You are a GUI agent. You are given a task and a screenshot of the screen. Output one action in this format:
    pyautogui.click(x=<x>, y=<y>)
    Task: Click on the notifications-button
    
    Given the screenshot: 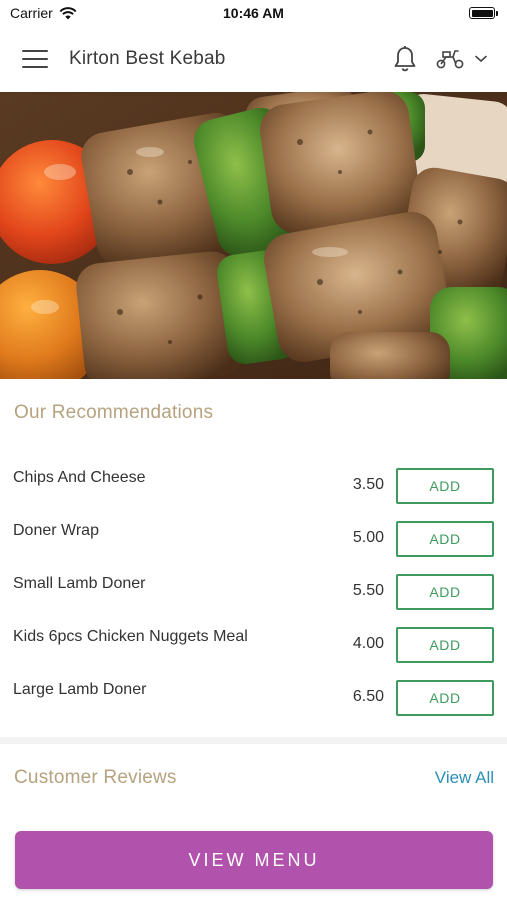 What is the action you would take?
    pyautogui.click(x=405, y=59)
    